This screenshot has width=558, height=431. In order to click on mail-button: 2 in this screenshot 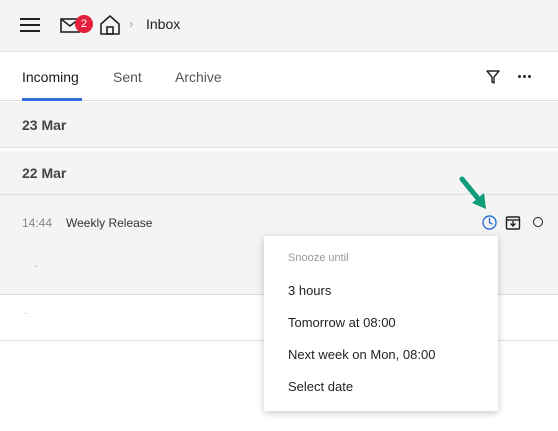, I will do `click(76, 26)`.